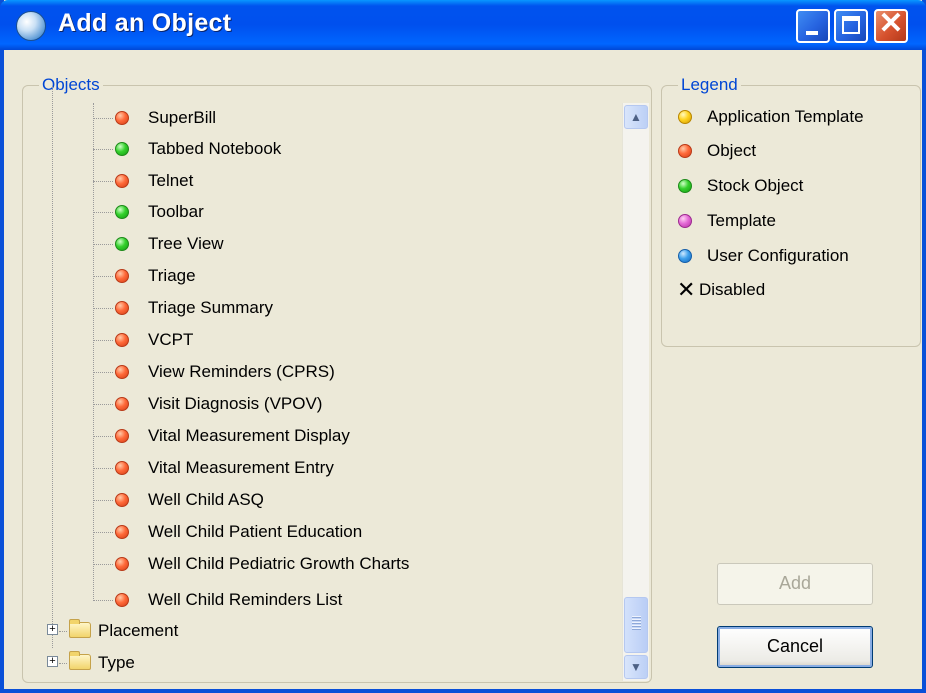 Image resolution: width=926 pixels, height=693 pixels. I want to click on legend-item-label: Stock Object, so click(755, 185).